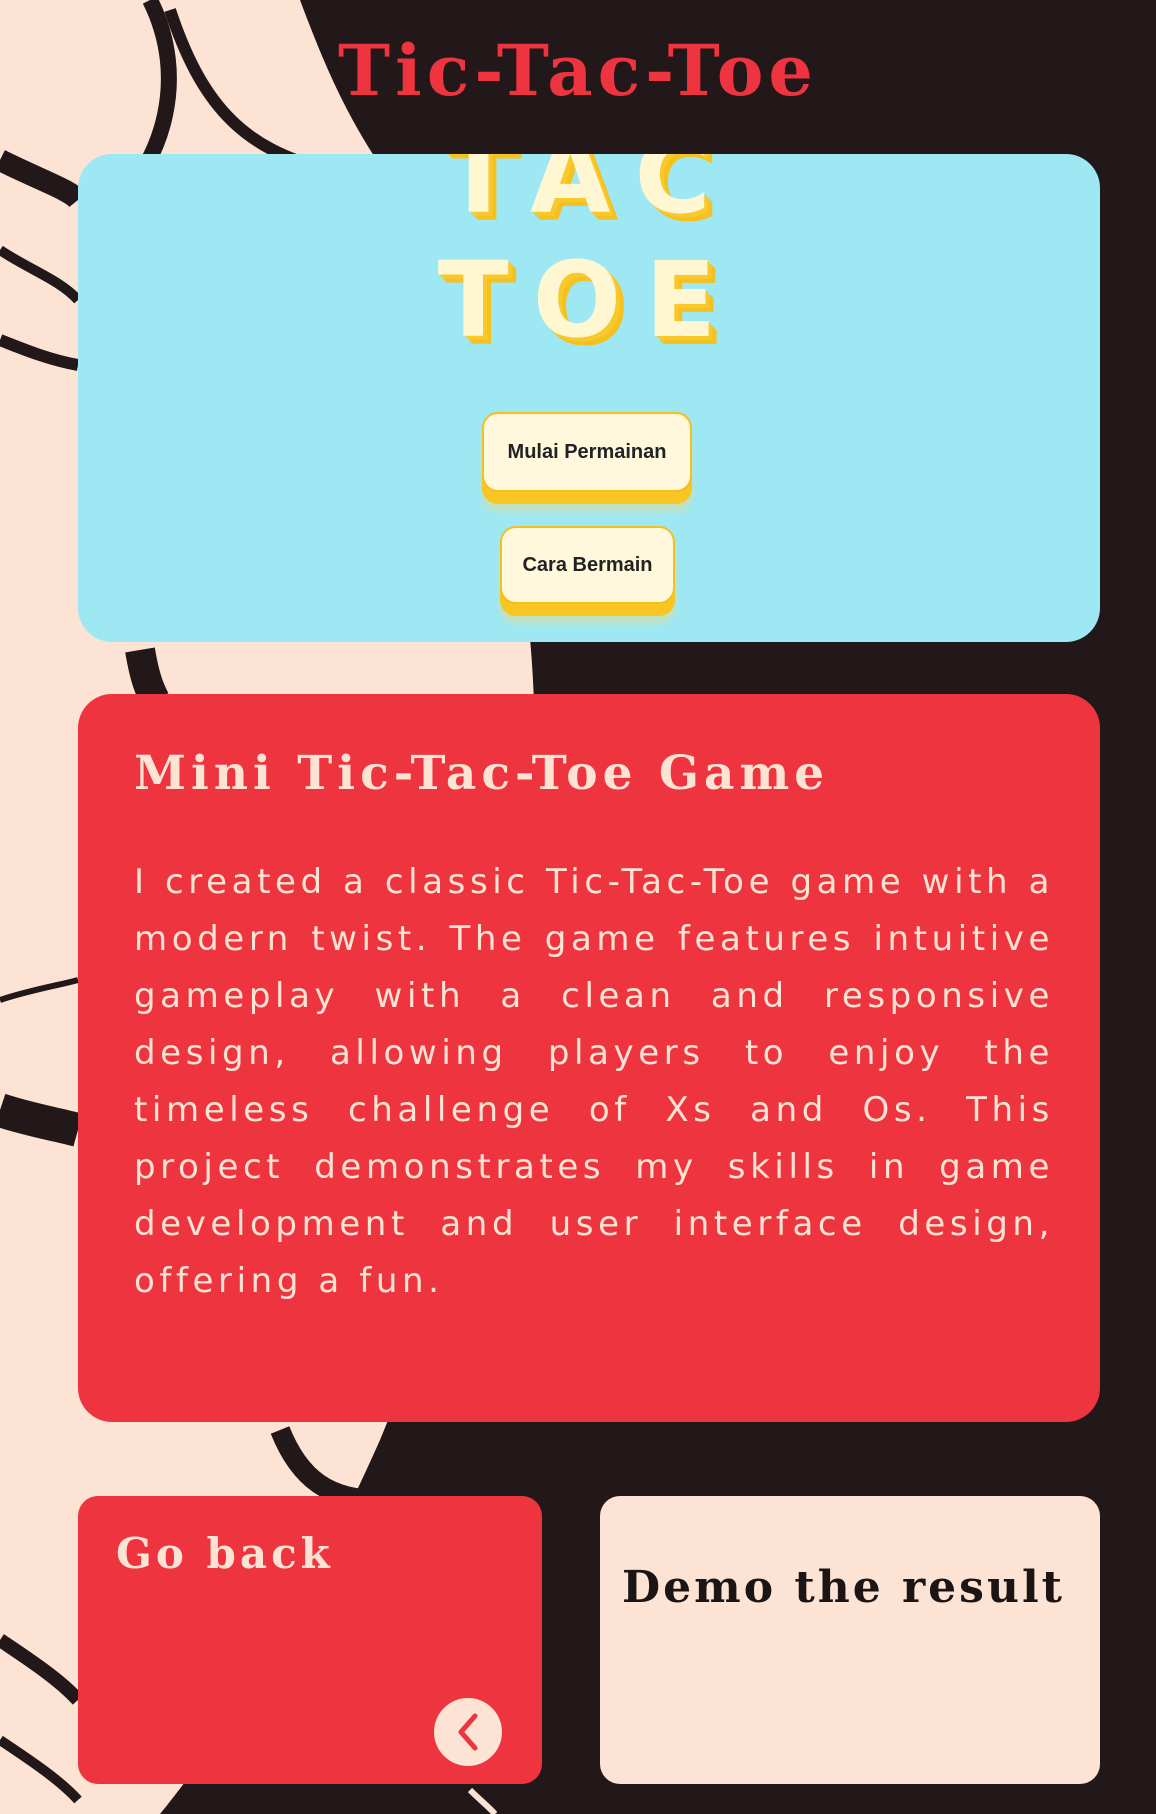 The image size is (1156, 1814). I want to click on demo-label: Demo the result, so click(843, 1587).